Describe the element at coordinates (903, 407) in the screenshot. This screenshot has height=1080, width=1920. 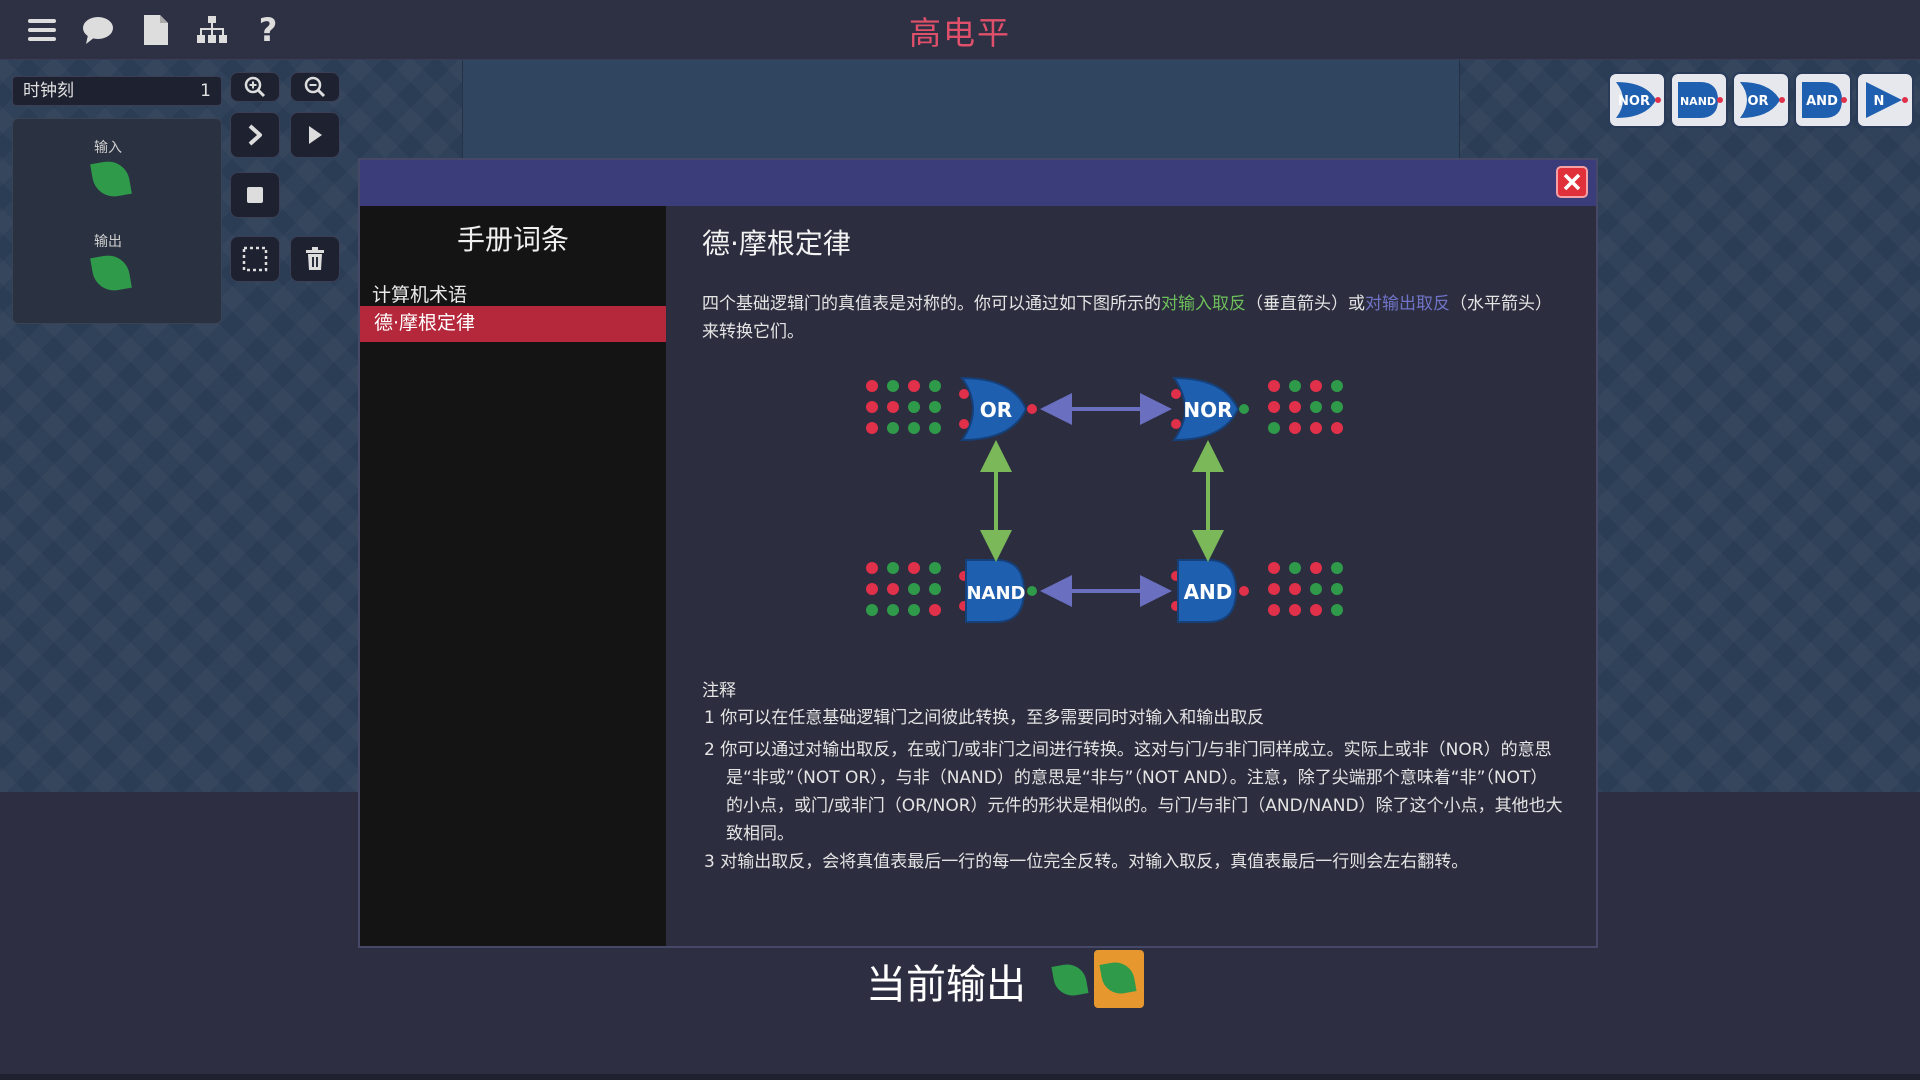
I see `truth-table-or` at that location.